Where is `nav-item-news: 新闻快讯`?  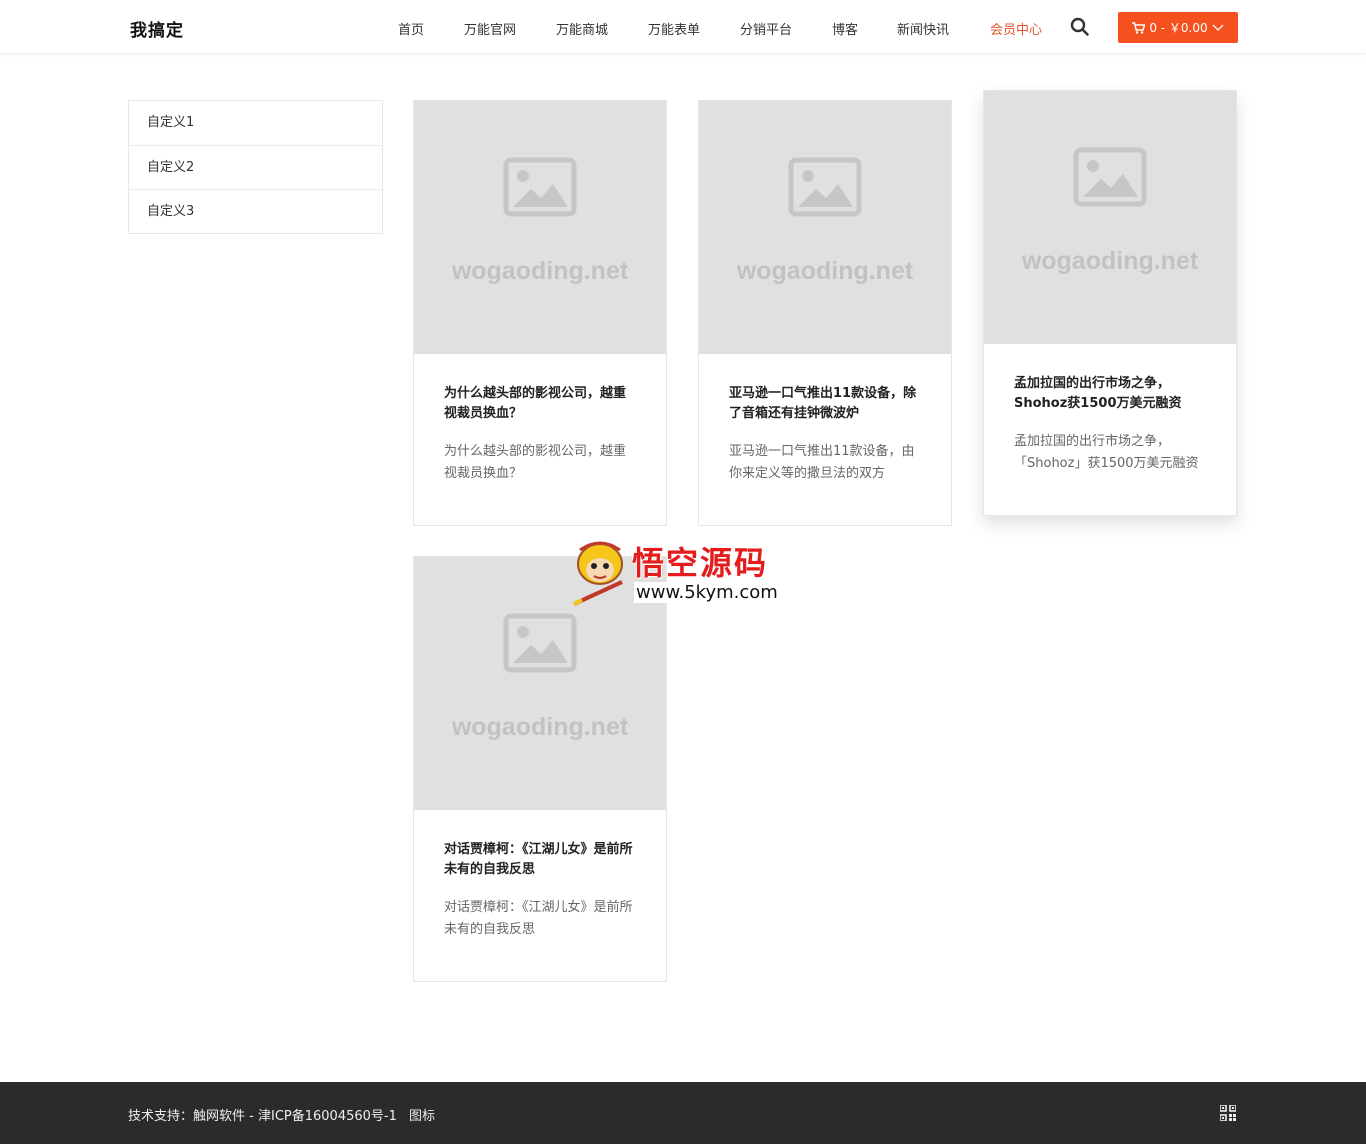 nav-item-news: 新闻快讯 is located at coordinates (923, 28).